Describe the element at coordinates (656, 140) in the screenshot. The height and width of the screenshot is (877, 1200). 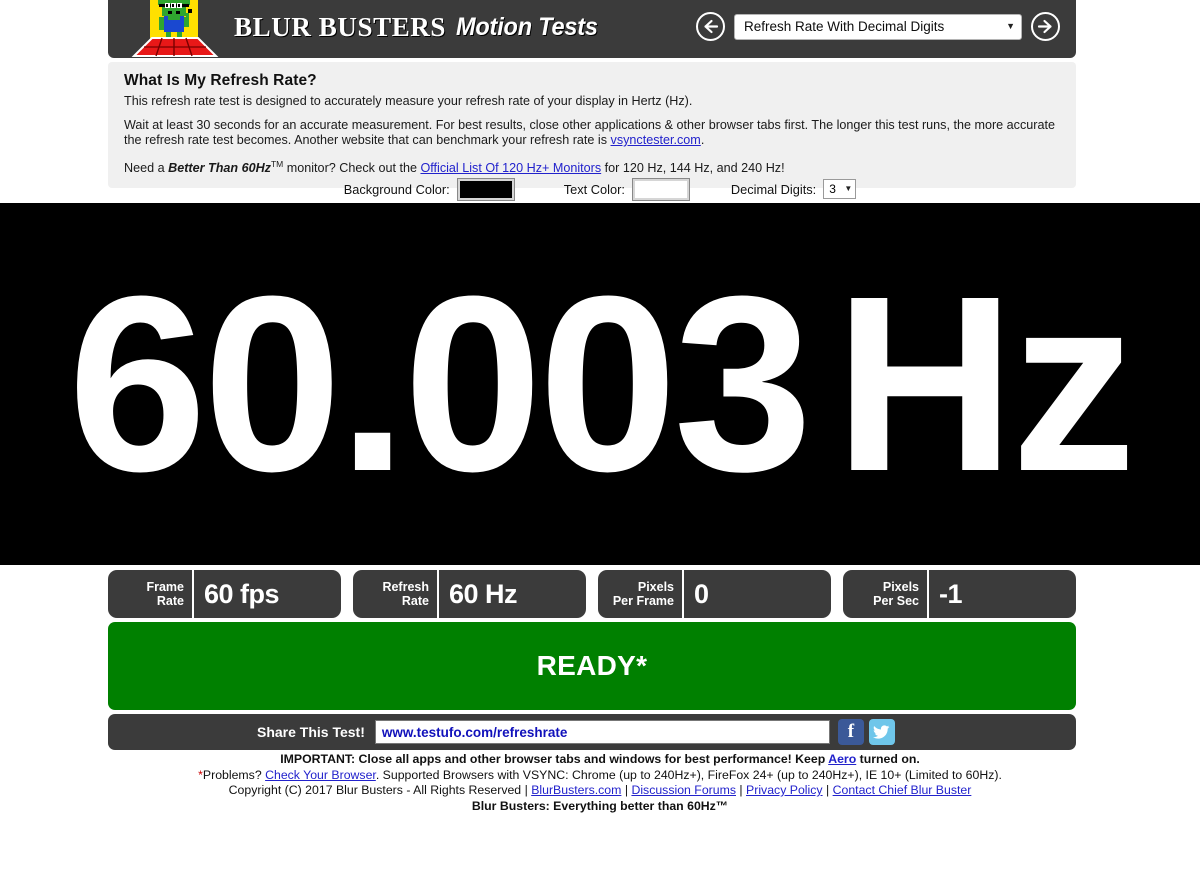
I see `vsynctester-link: vsynctester.com` at that location.